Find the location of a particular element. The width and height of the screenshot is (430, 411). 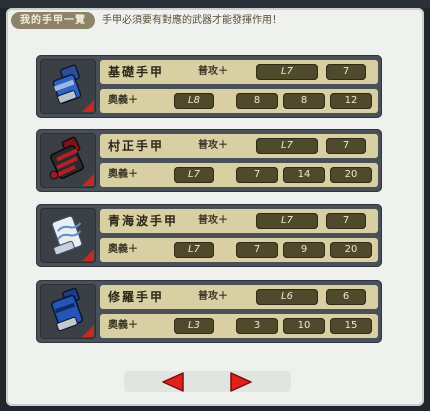

attack-row: 修羅手甲 普攻＋ L6 6 is located at coordinates (239, 297).